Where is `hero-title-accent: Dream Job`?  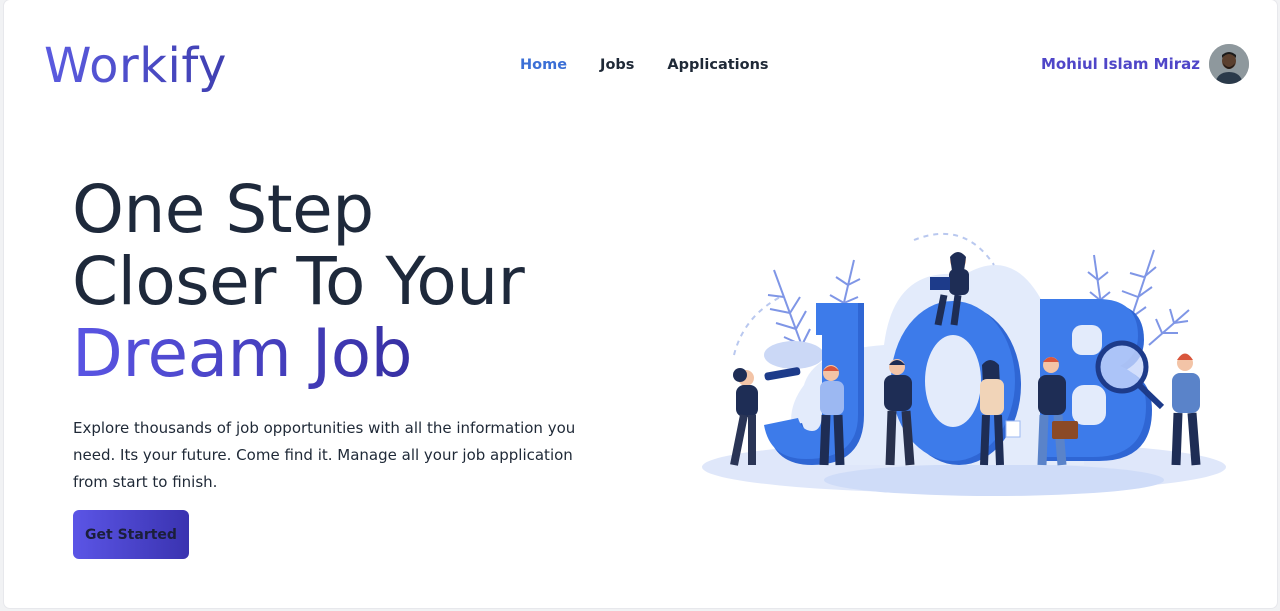 hero-title-accent: Dream Job is located at coordinates (242, 353).